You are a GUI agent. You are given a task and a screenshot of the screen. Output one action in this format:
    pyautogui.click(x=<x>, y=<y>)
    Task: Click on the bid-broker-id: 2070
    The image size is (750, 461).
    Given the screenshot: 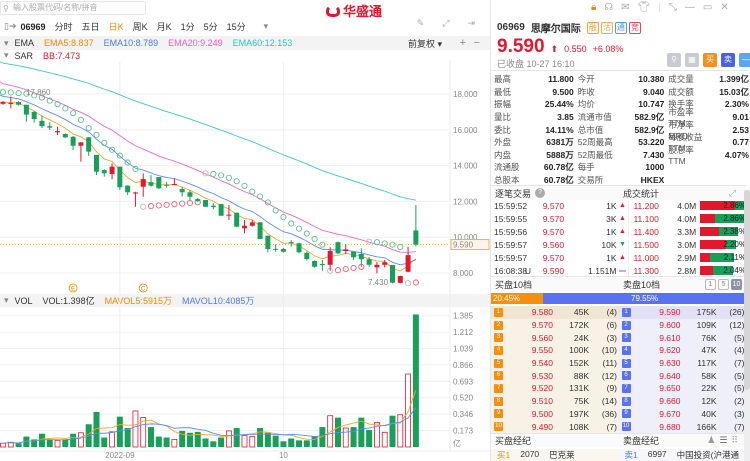 What is the action you would take?
    pyautogui.click(x=529, y=455)
    